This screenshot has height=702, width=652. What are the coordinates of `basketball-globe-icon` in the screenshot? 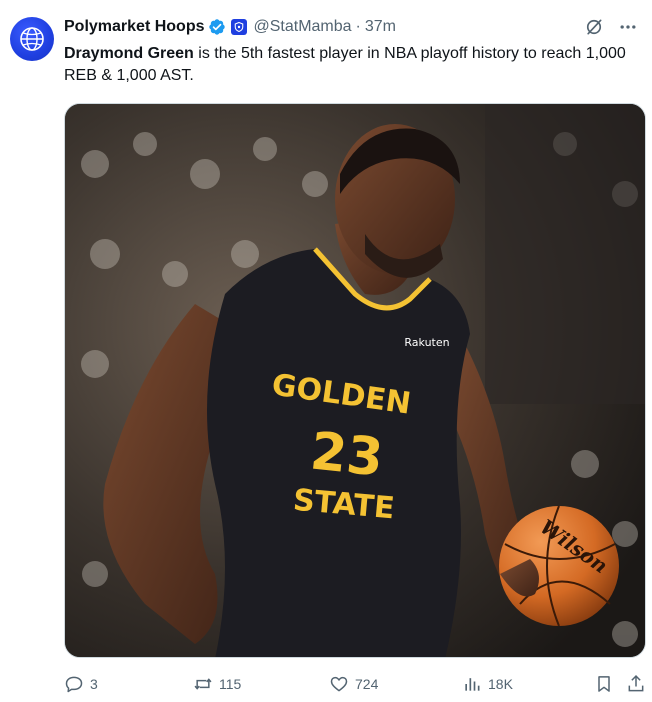 It's located at (32, 39).